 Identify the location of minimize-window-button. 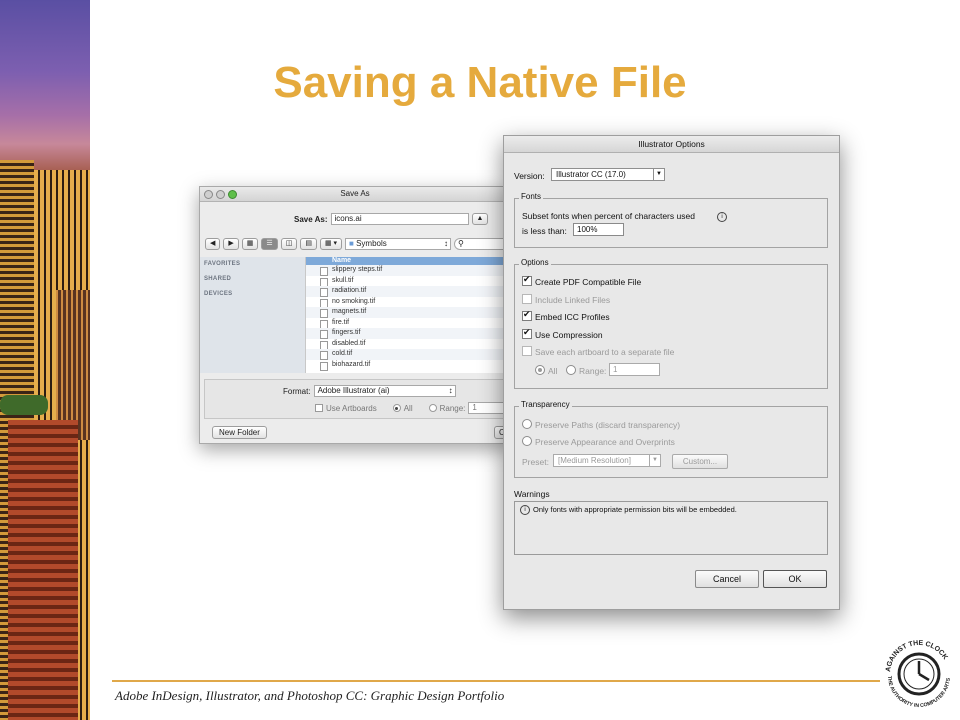
(220, 194).